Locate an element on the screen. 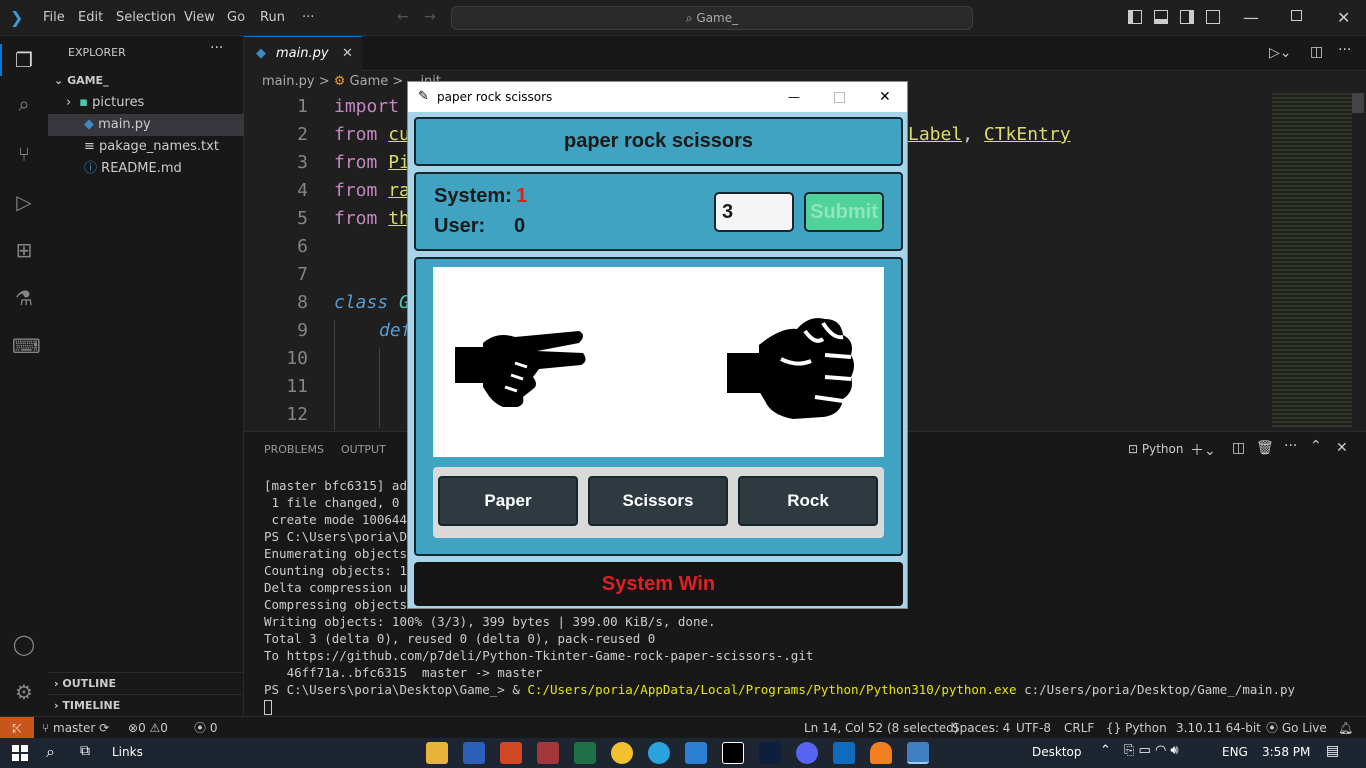  language-mode: {} Python is located at coordinates (1136, 728).